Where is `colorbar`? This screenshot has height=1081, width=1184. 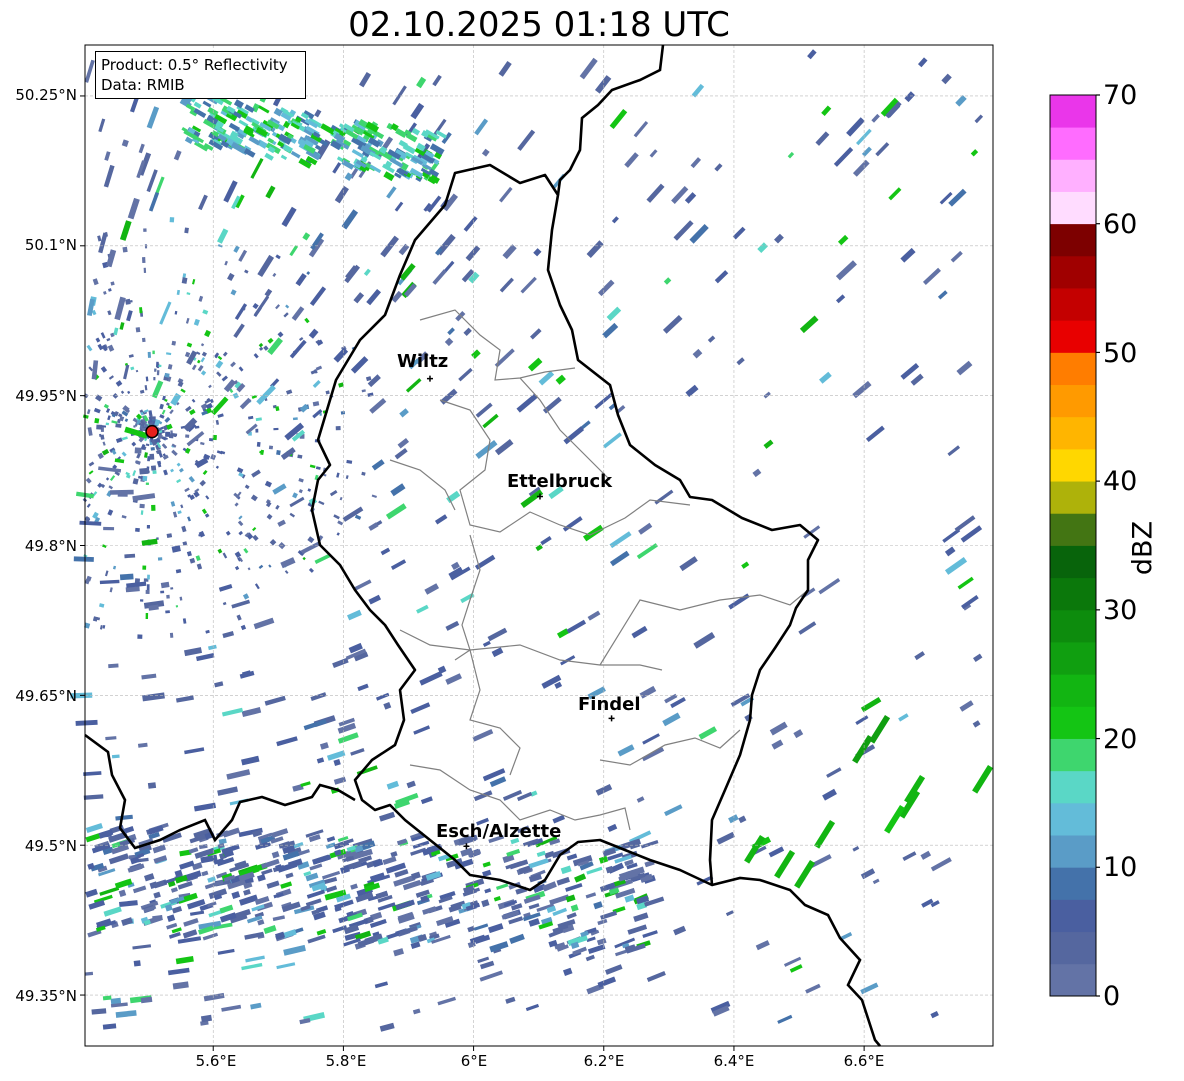 colorbar is located at coordinates (1074, 545).